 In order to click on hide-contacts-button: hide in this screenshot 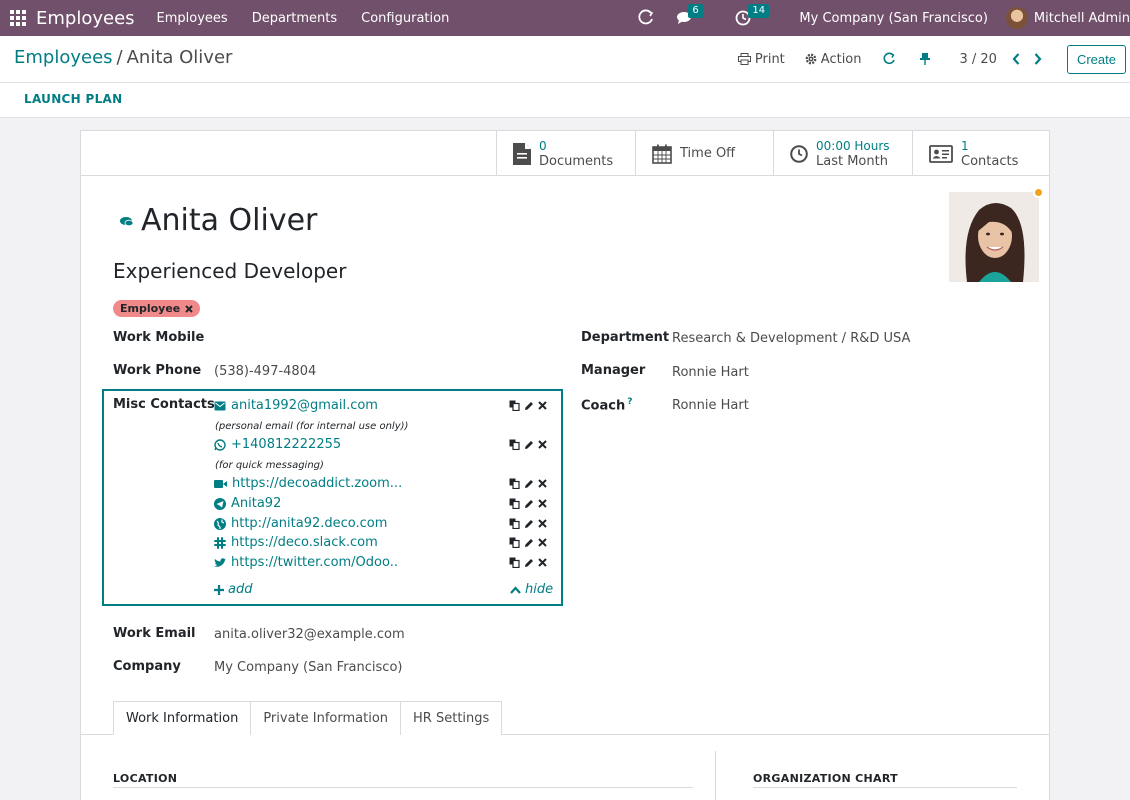, I will do `click(531, 589)`.